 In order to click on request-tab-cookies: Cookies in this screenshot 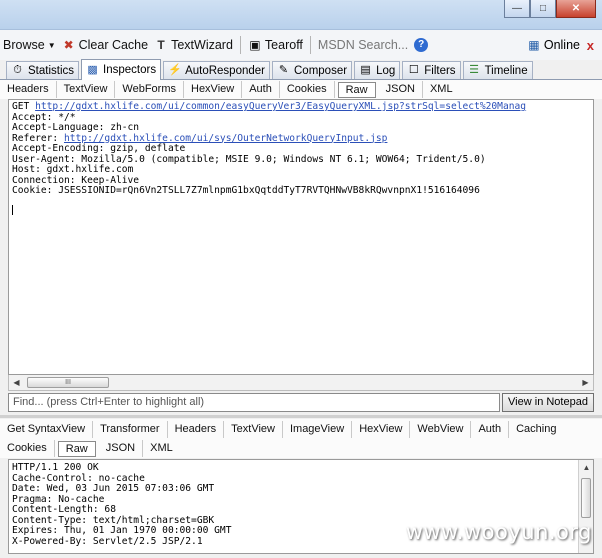, I will do `click(307, 89)`.